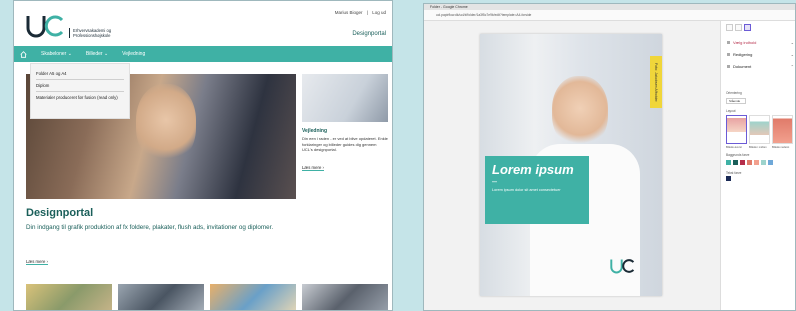 This screenshot has width=796, height=311. I want to click on logout-link: Log ud, so click(379, 12).